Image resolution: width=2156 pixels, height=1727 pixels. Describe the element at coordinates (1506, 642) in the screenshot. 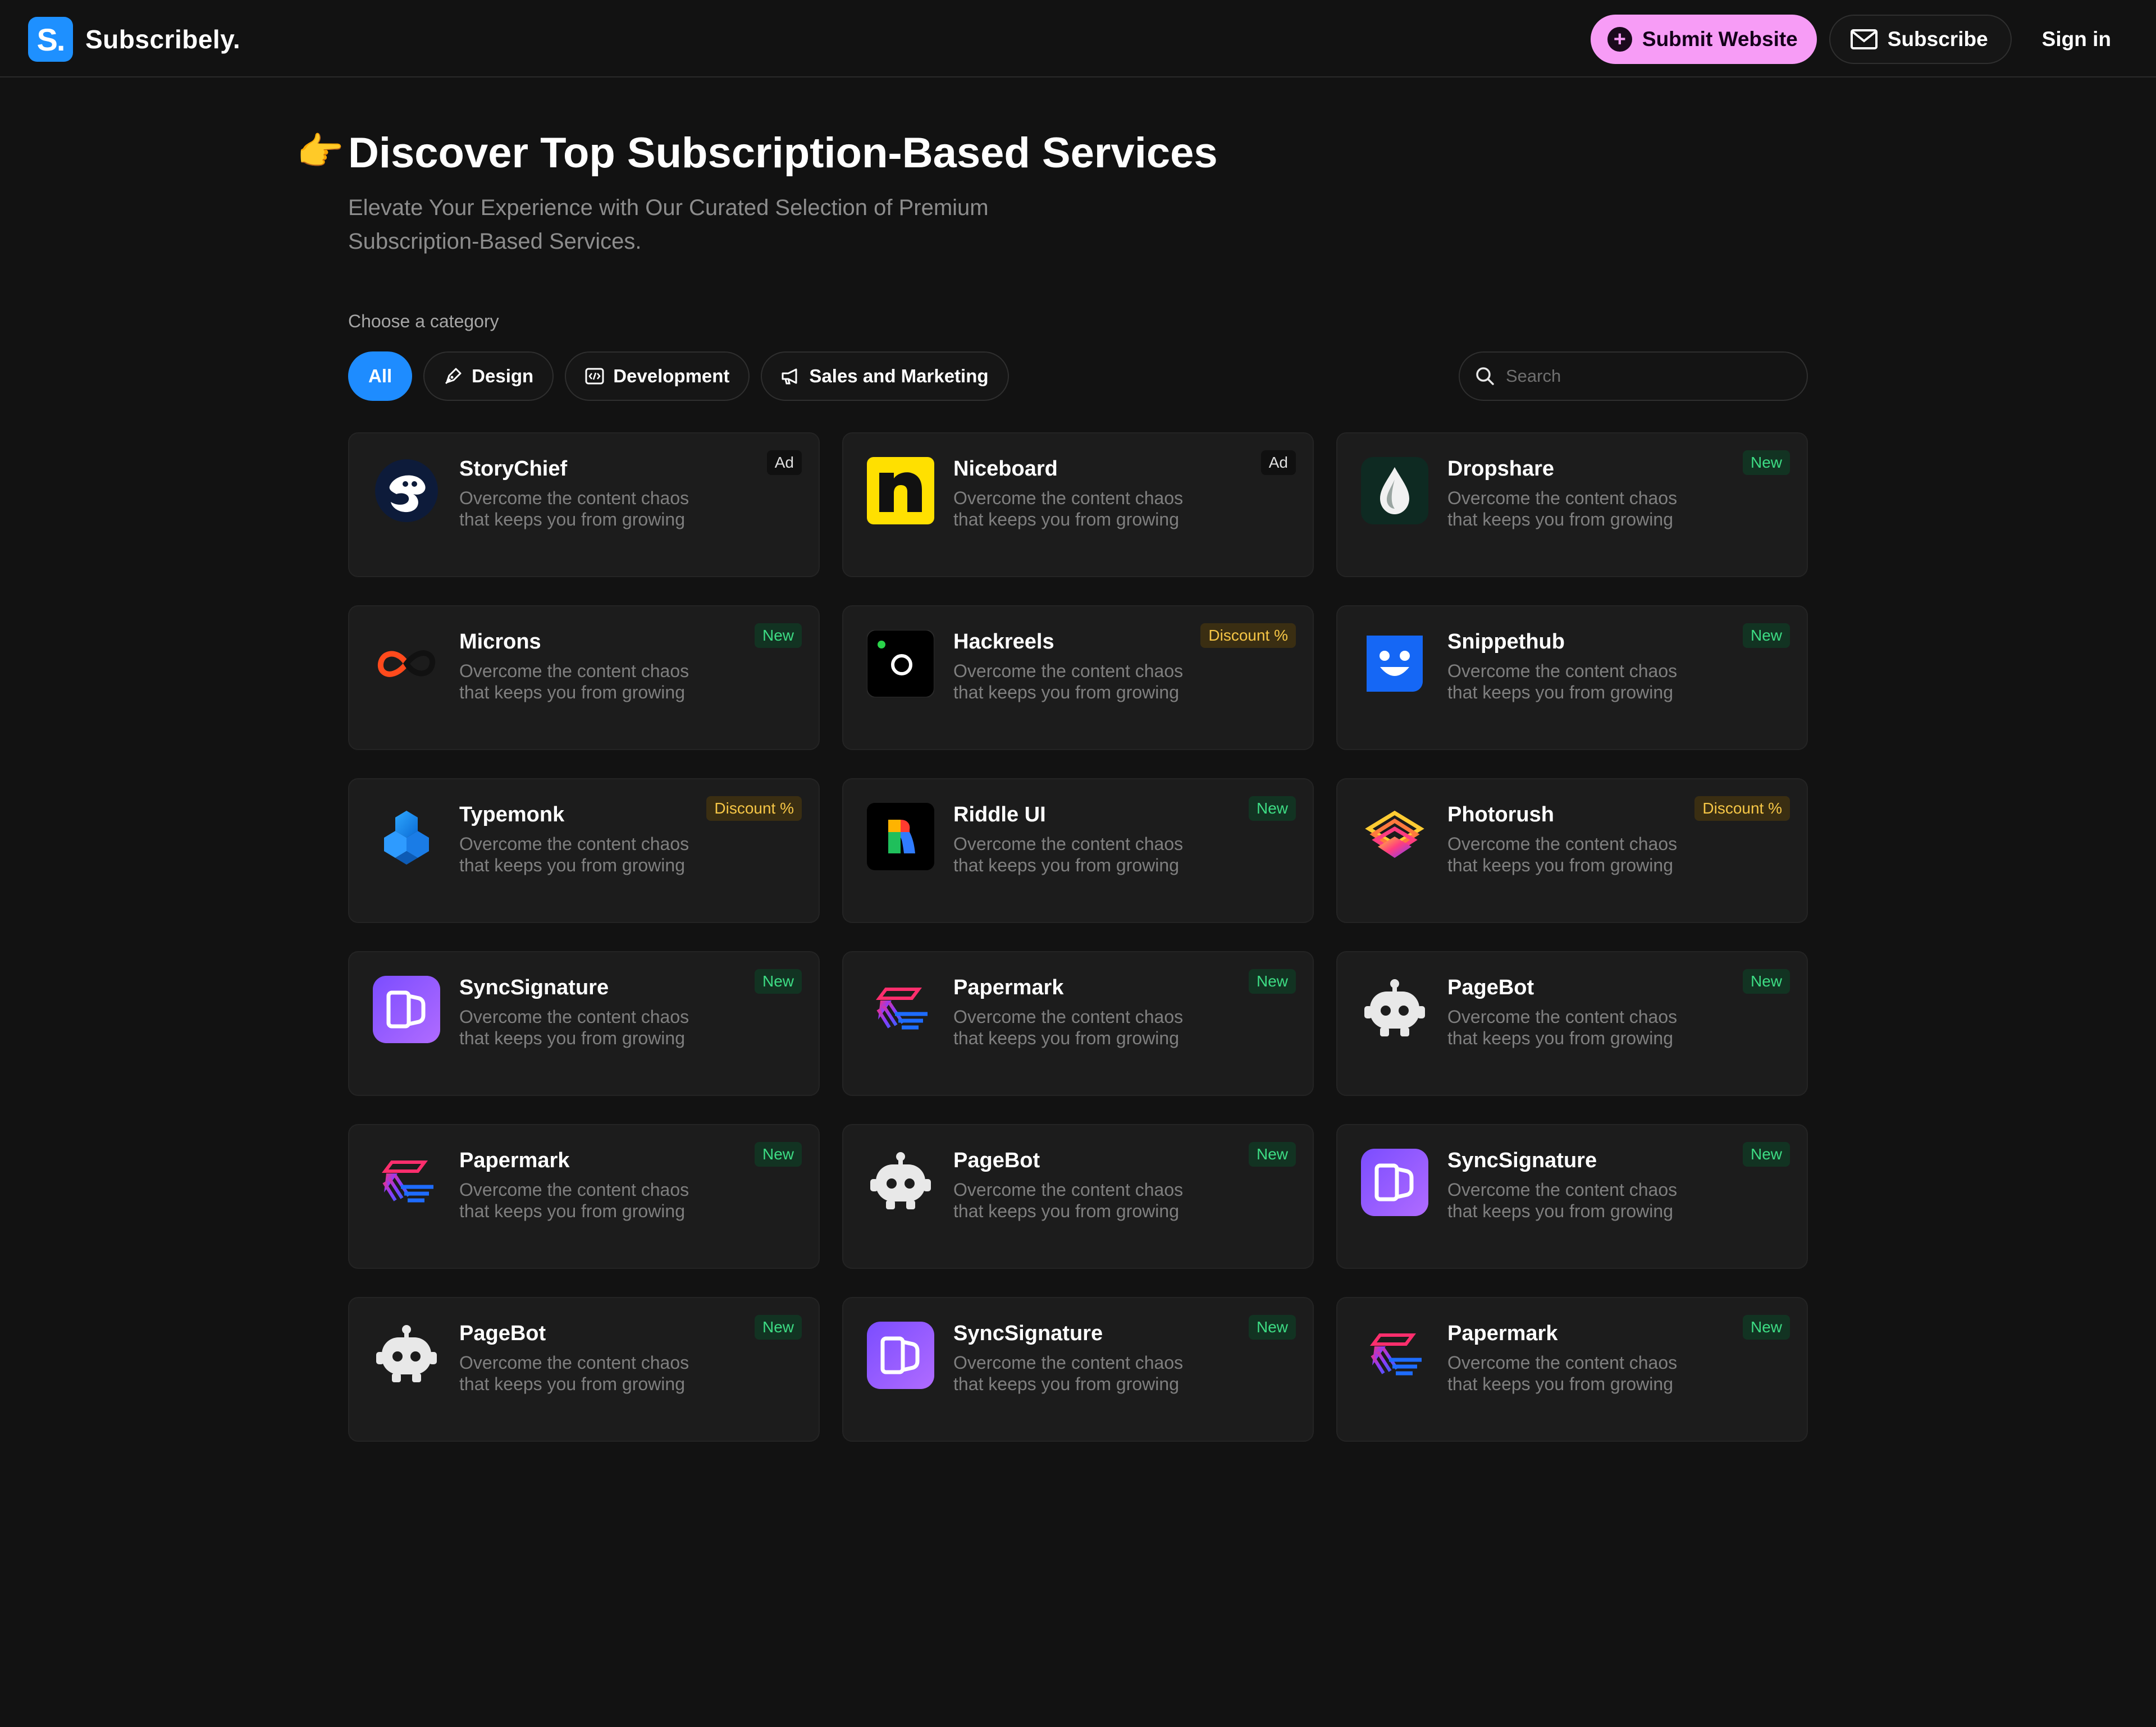

I see `service-name: Snippethub` at that location.